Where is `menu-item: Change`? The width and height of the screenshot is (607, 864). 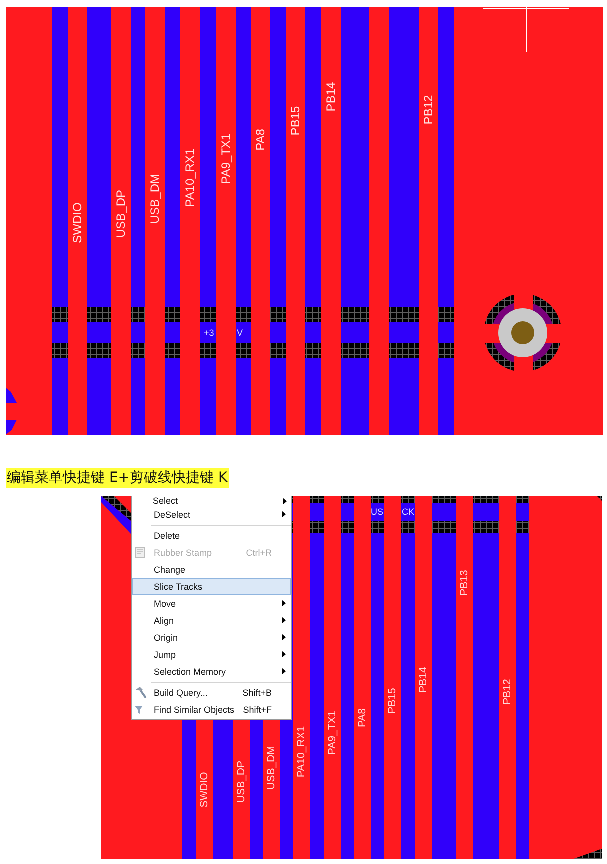 menu-item: Change is located at coordinates (211, 569).